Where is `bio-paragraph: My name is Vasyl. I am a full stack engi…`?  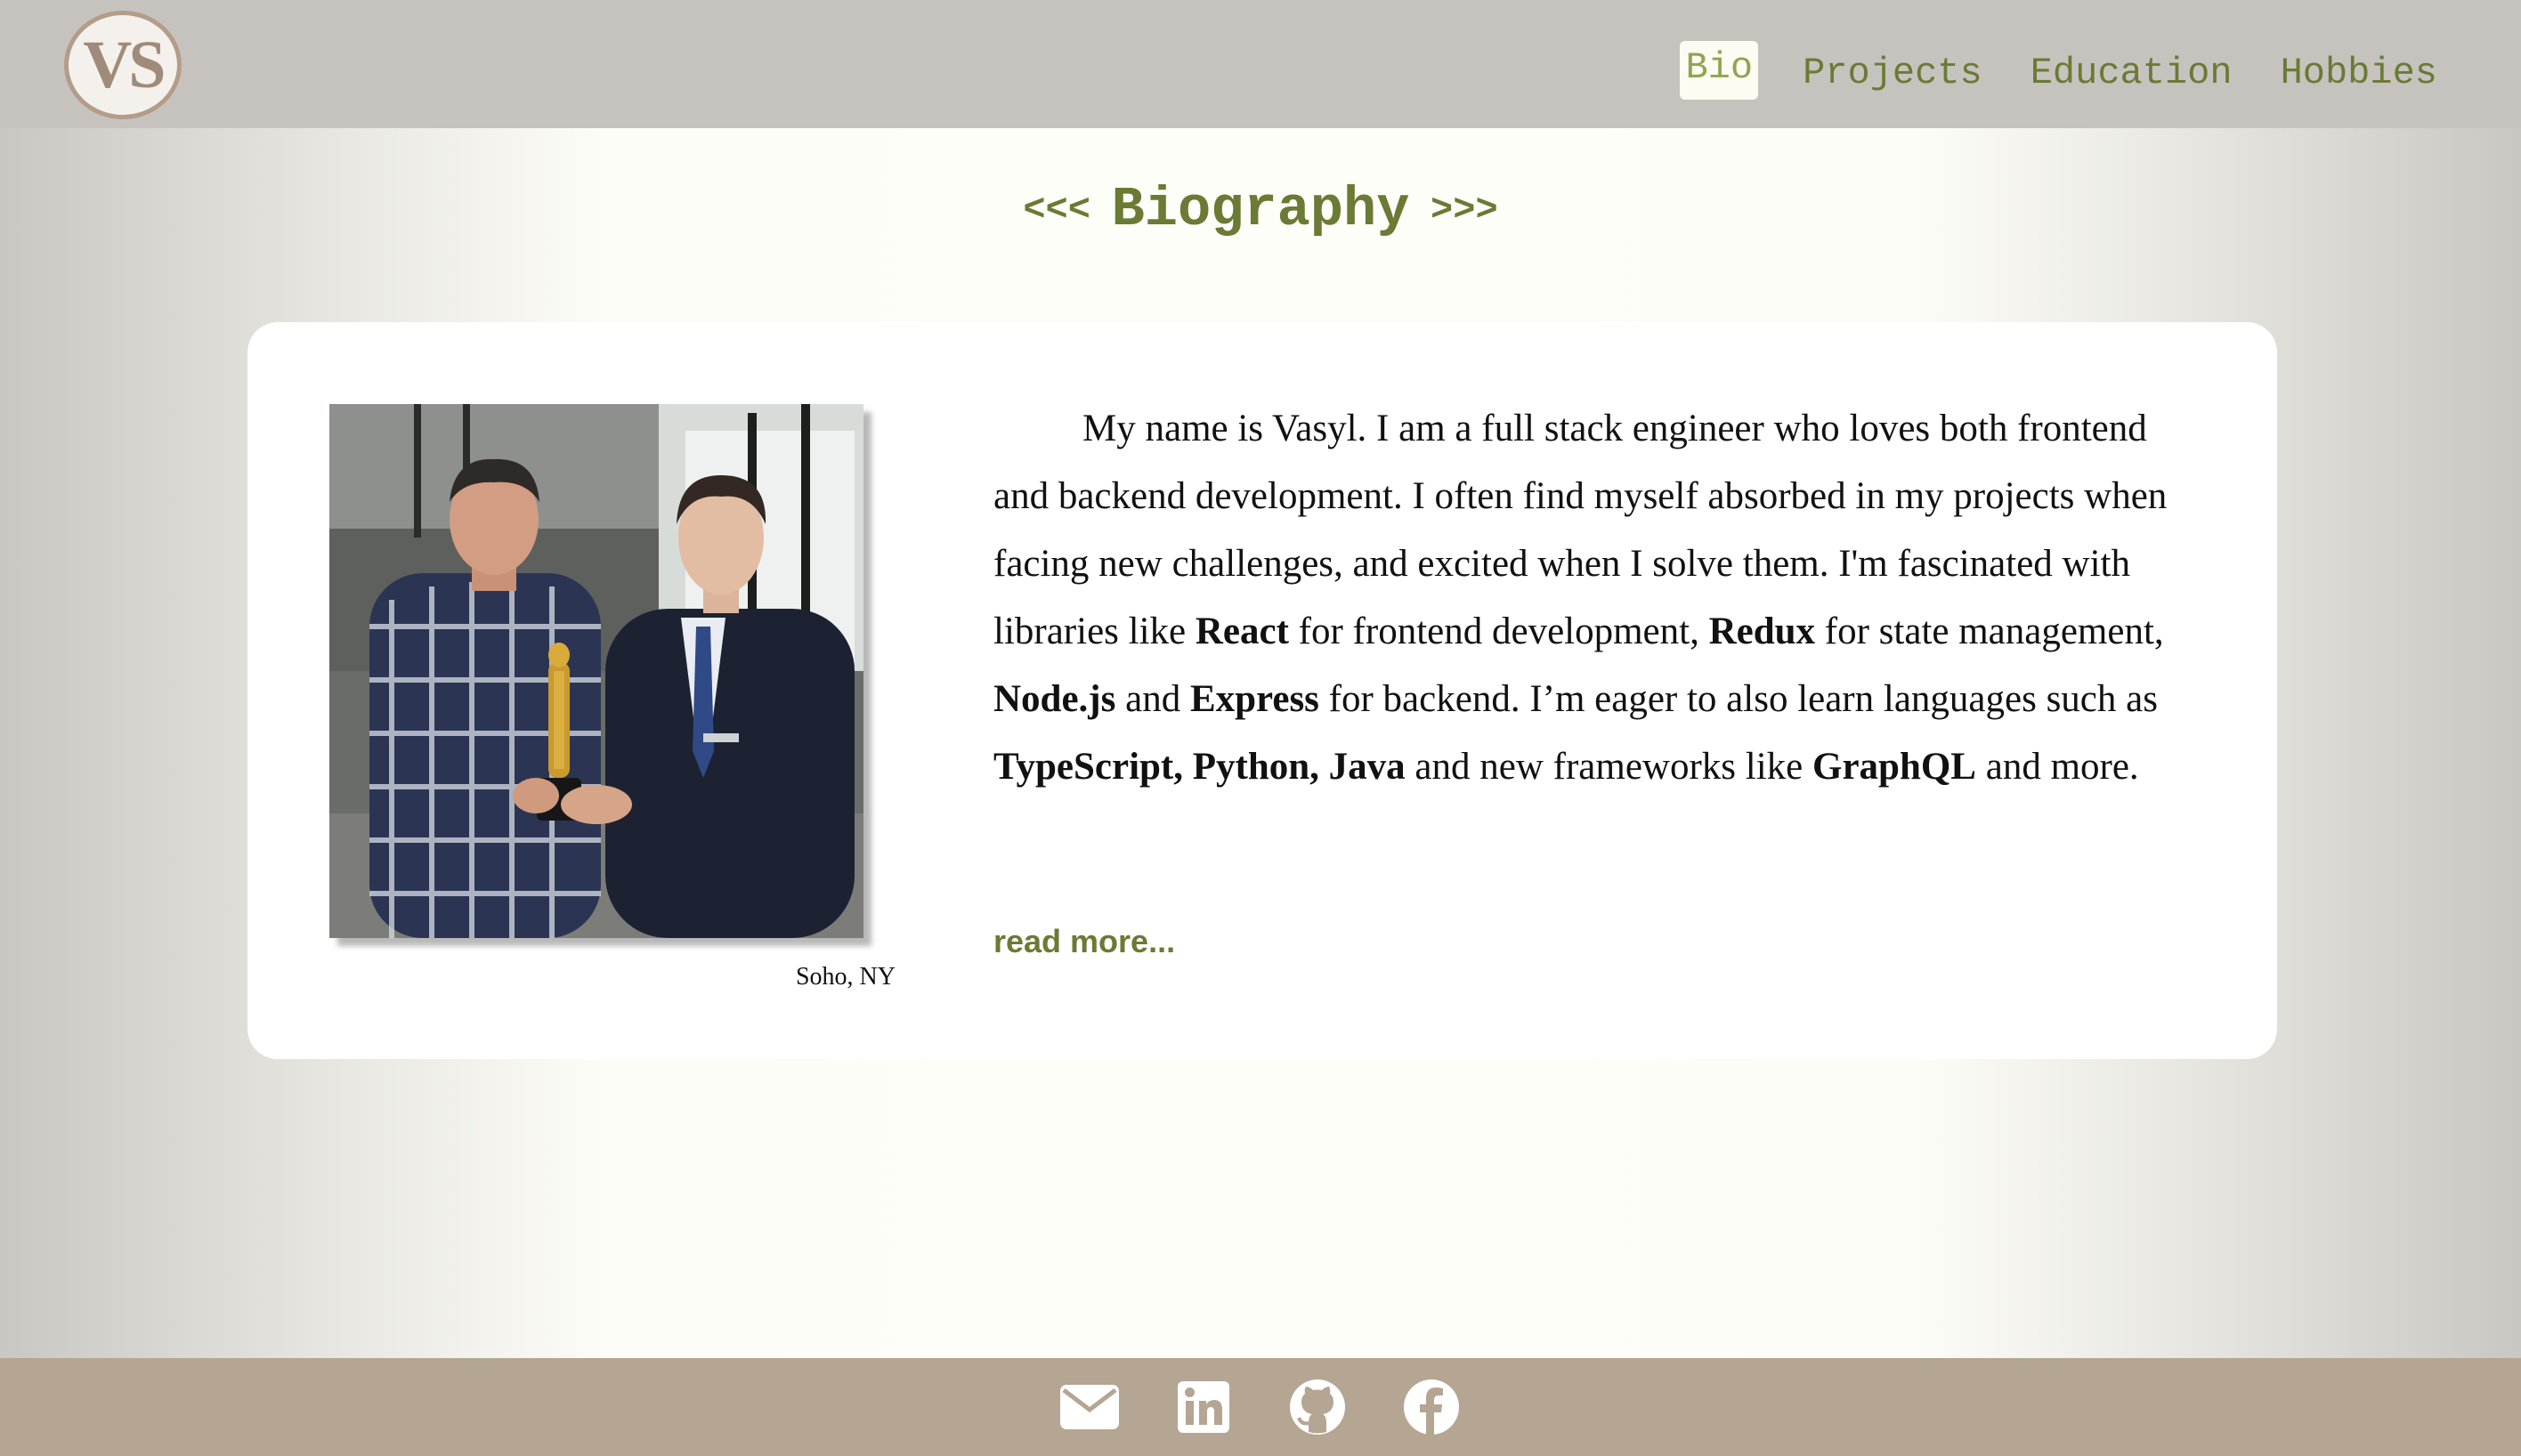 bio-paragraph: My name is Vasyl. I am a full stack engi… is located at coordinates (1598, 598).